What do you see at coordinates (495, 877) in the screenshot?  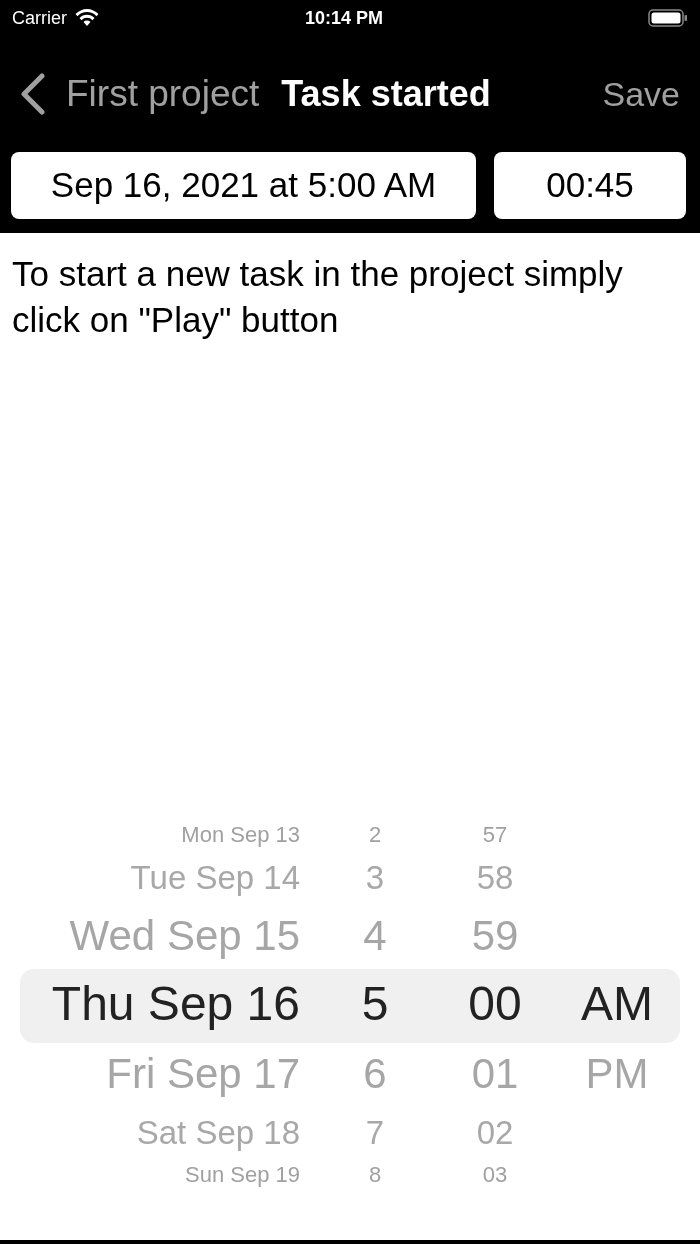 I see `picker-minute: 58` at bounding box center [495, 877].